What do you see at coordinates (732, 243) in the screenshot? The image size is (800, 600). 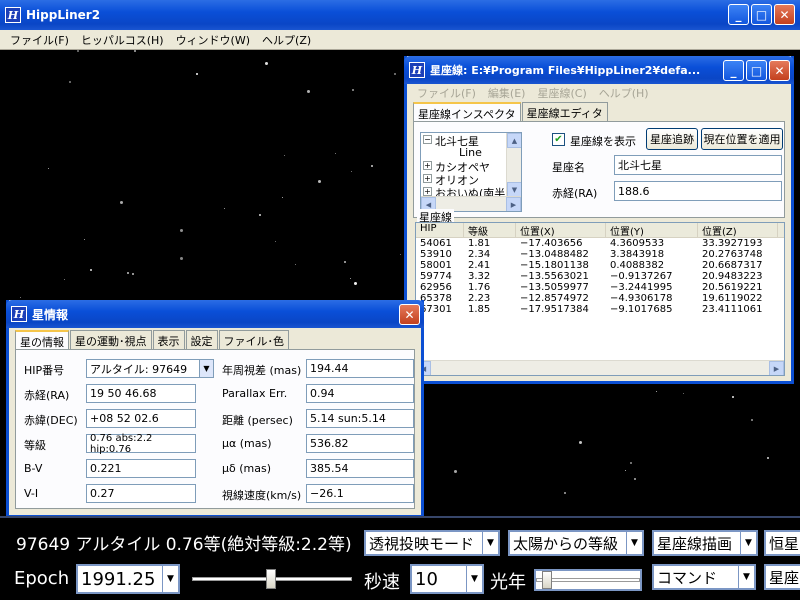 I see `table-cell: 33.3927193` at bounding box center [732, 243].